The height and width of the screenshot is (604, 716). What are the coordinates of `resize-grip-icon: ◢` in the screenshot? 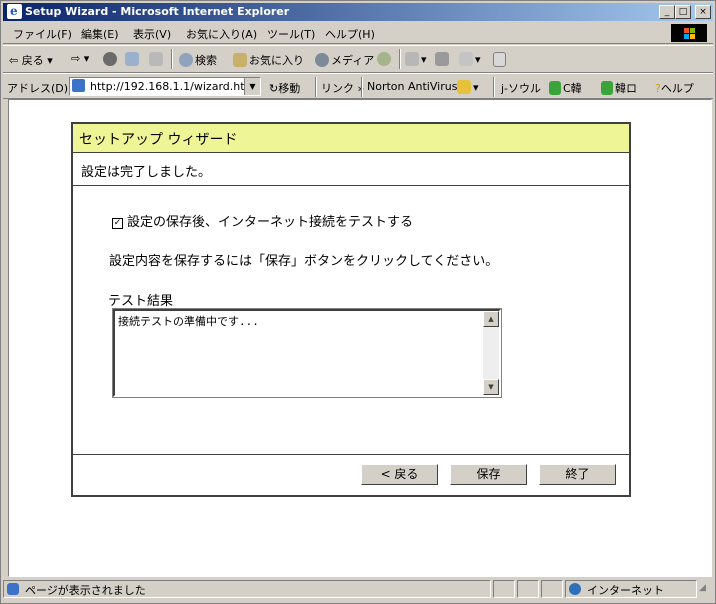 It's located at (702, 588).